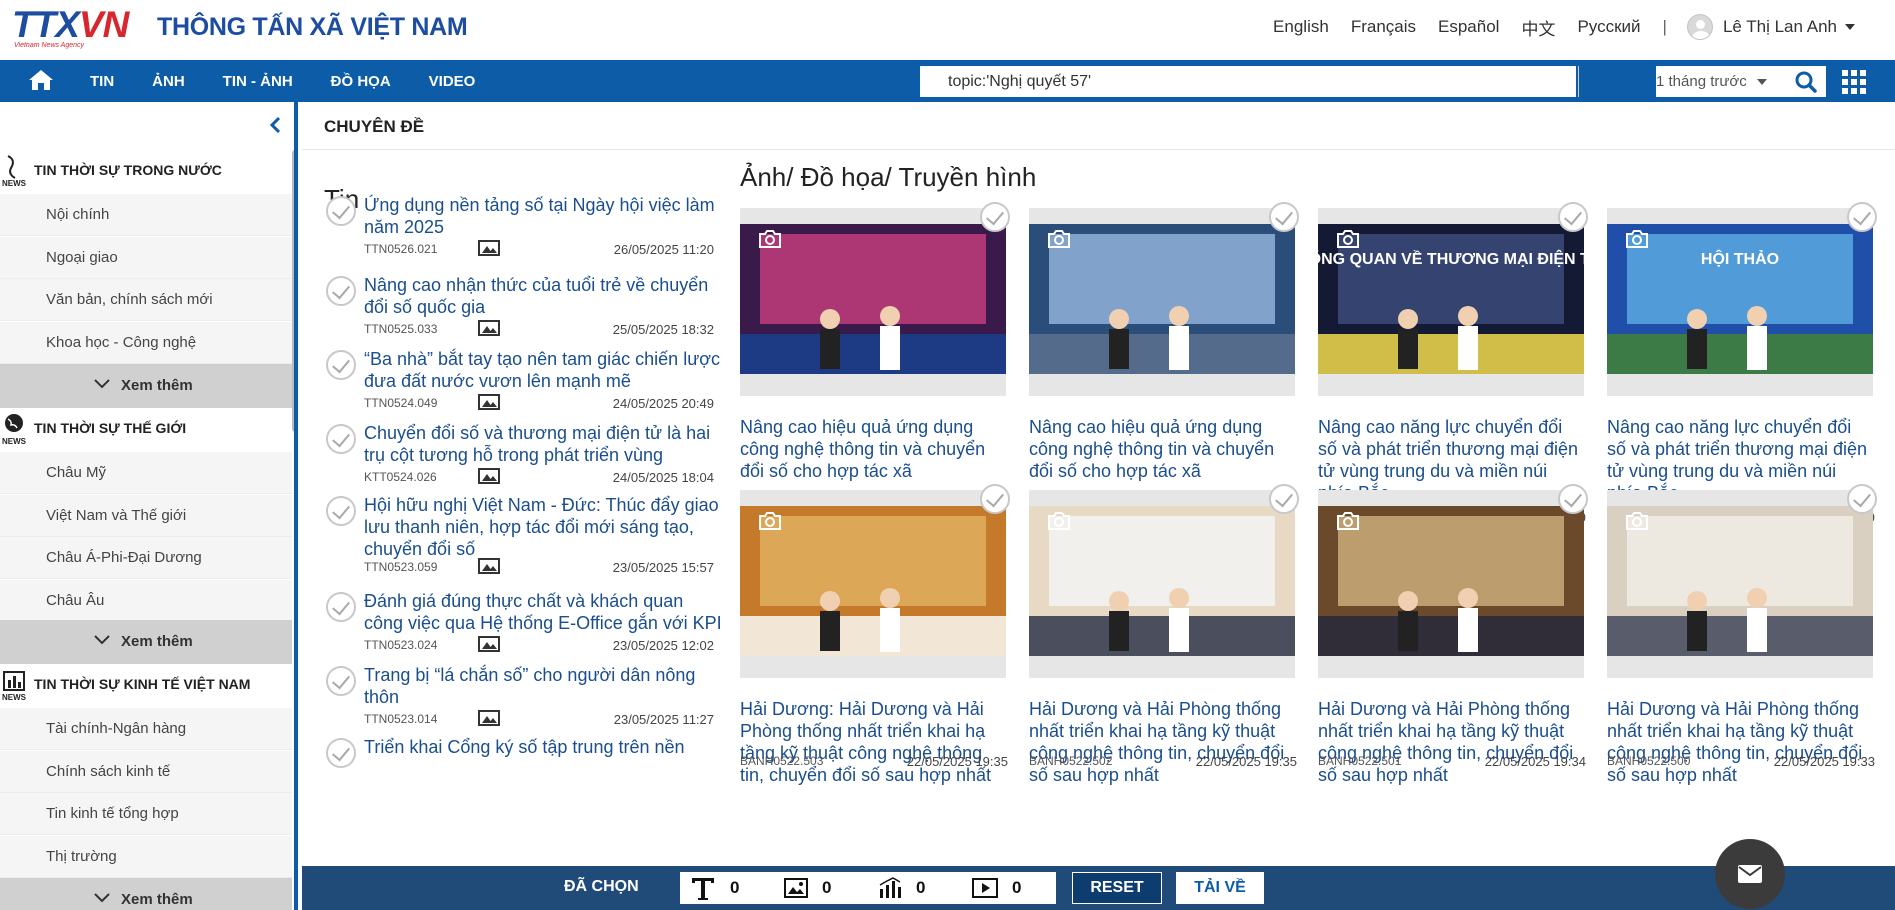 The image size is (1895, 910). Describe the element at coordinates (146, 601) in the screenshot. I see `sidebar-item: Châu Âu` at that location.